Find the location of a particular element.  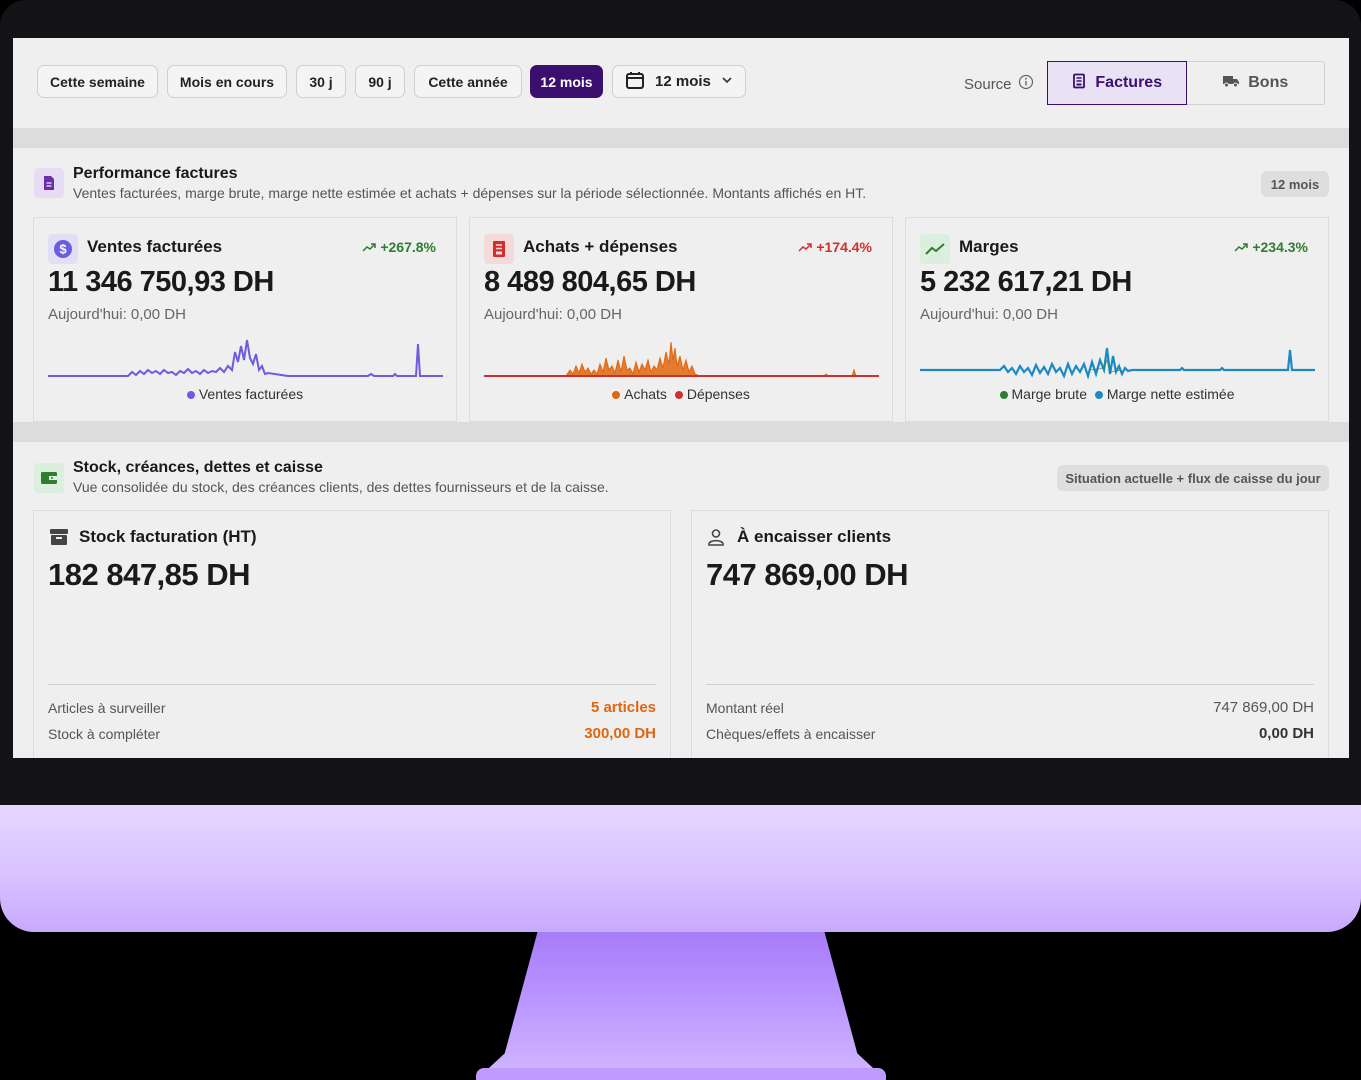

ventes-legend: Ventes facturées is located at coordinates (245, 394).